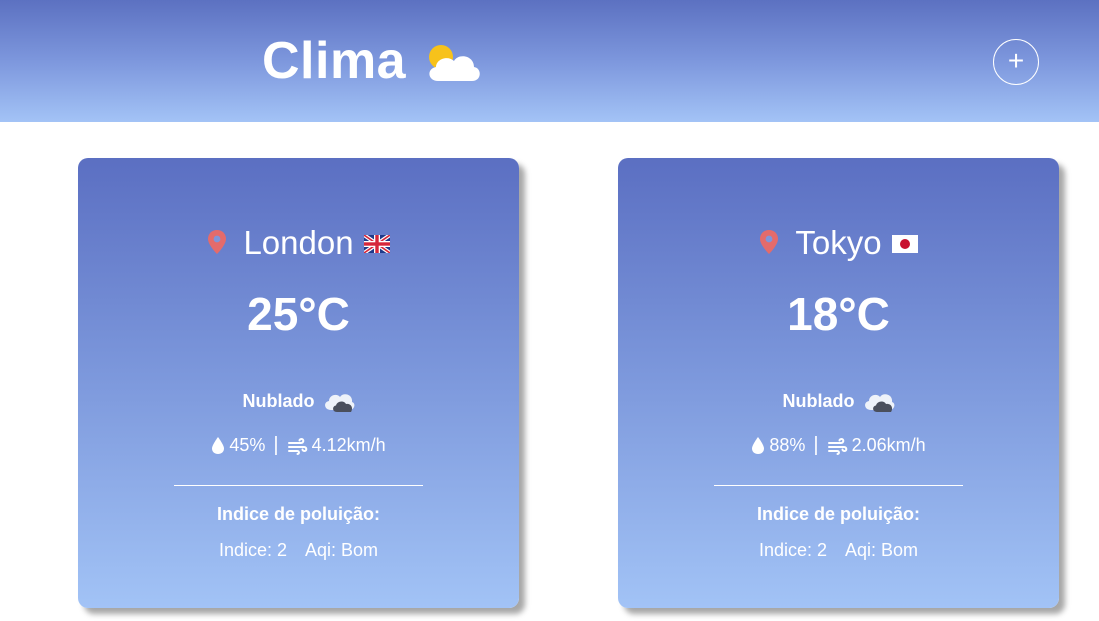 The image size is (1099, 621). I want to click on add-button-label: +, so click(1016, 60).